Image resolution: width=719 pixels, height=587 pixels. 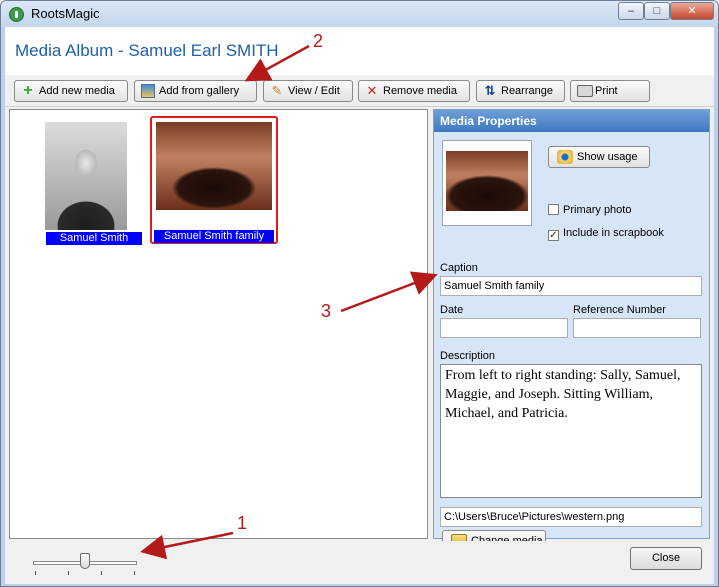 I want to click on annotation-number-3: 3, so click(x=326, y=311).